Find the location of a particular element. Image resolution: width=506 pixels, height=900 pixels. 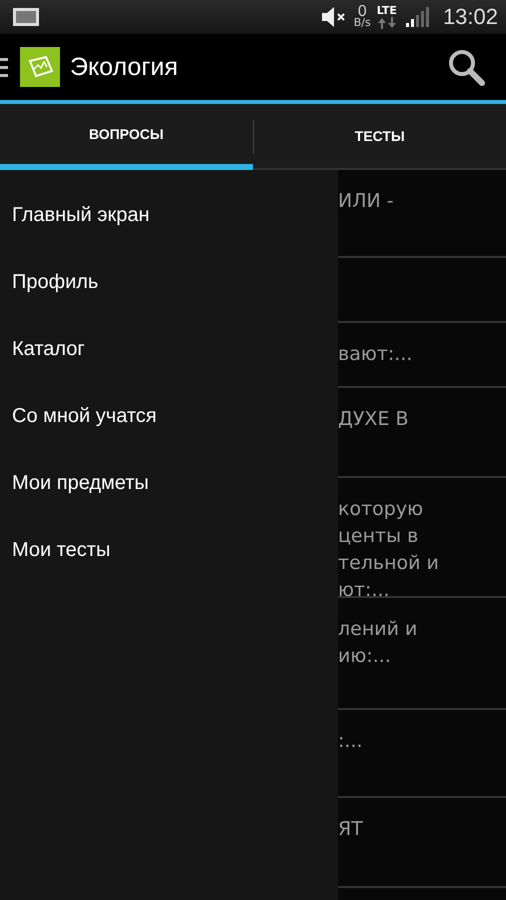

net-speed-value: 0 is located at coordinates (362, 11).